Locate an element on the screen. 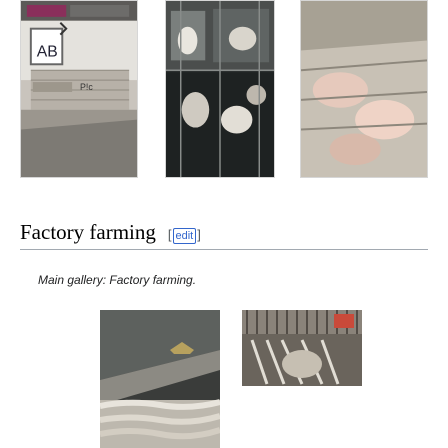 This screenshot has width=448, height=448. edit-section-links: [edit] is located at coordinates (184, 235).